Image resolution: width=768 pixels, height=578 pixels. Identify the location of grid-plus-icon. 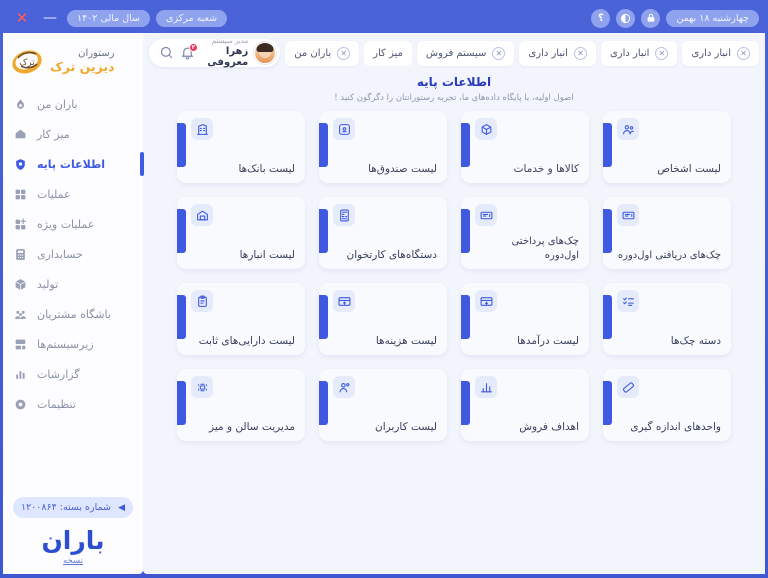
(20, 224).